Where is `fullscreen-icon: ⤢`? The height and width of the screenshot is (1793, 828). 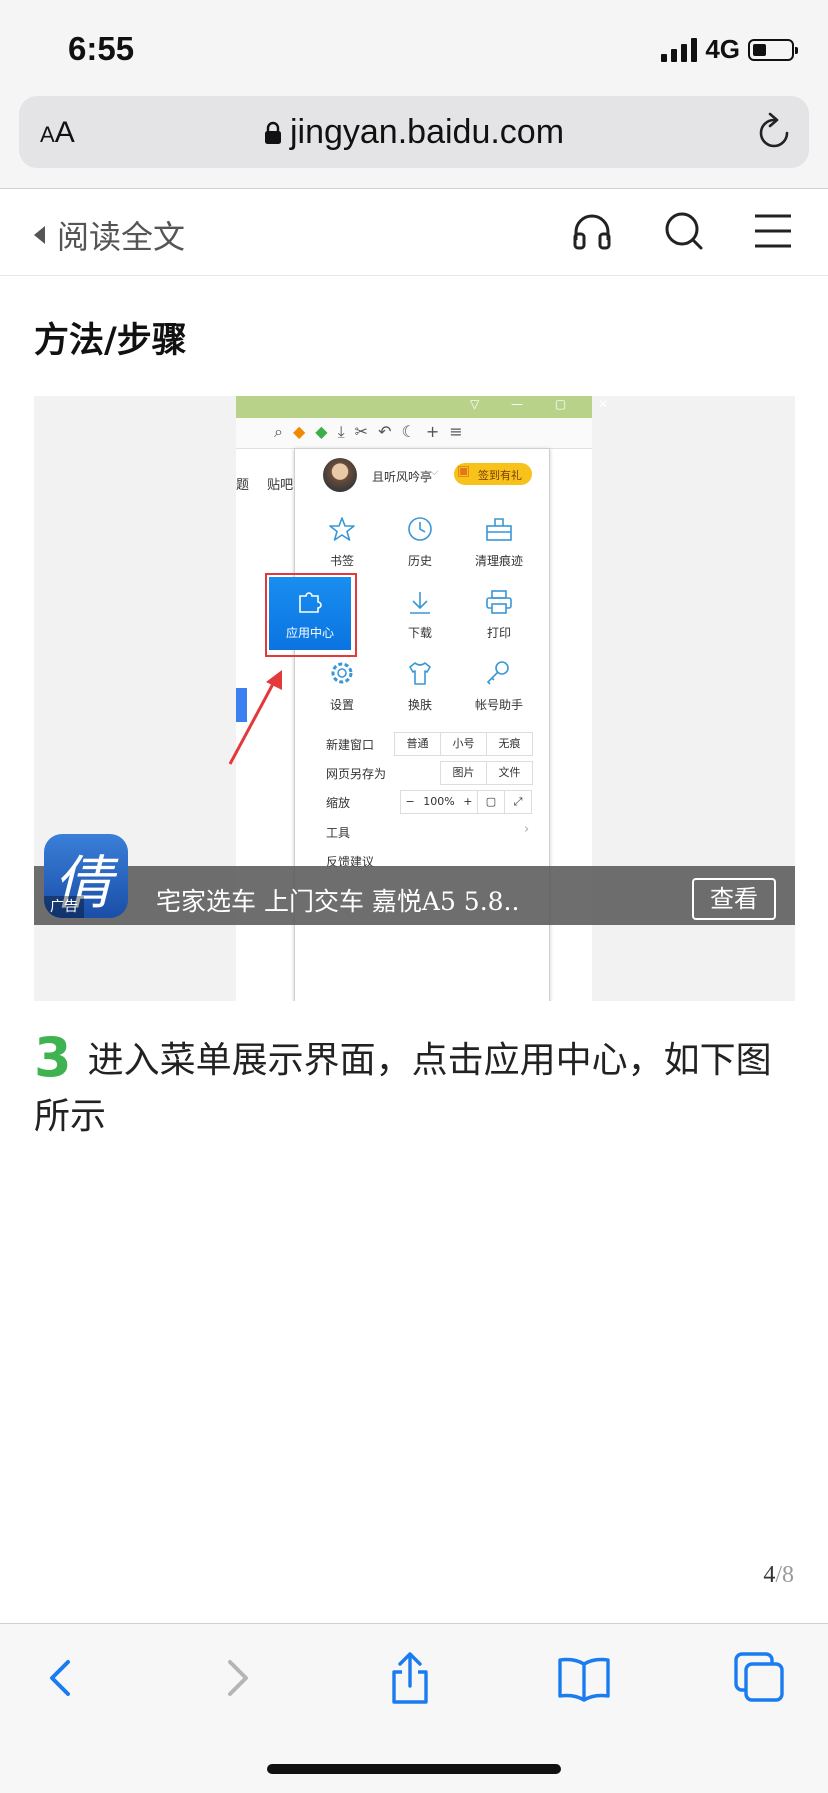
fullscreen-icon: ⤢ is located at coordinates (518, 802).